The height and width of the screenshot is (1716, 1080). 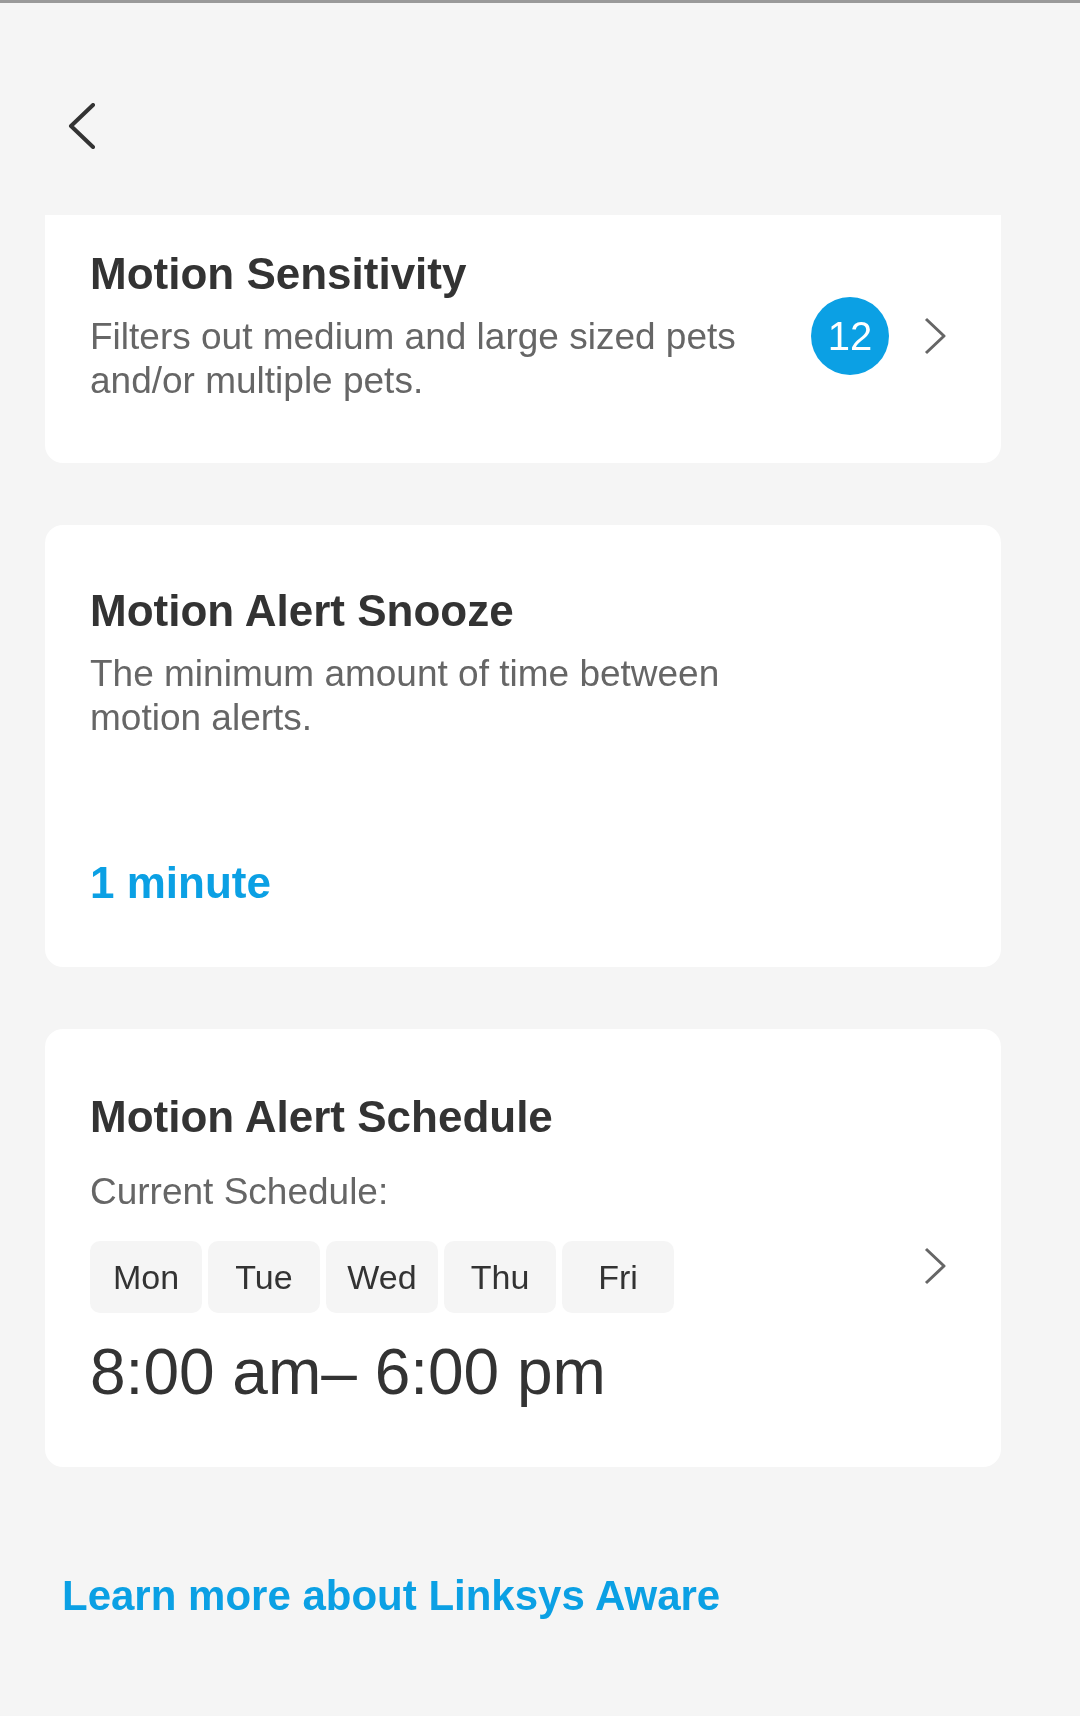 I want to click on settings-card: Motion Sensitivity Filters out medium and large sized pets and/or multiple pets. 12, so click(x=523, y=339).